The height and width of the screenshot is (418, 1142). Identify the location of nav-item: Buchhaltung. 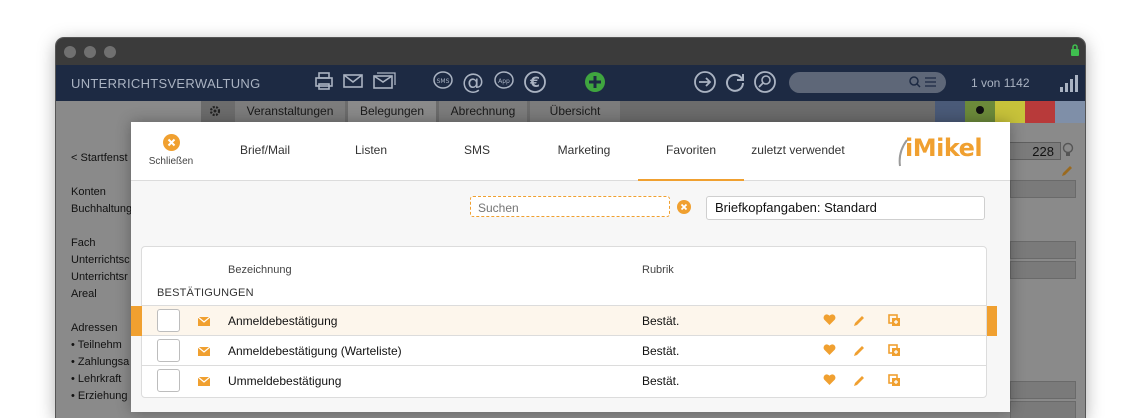
(101, 209).